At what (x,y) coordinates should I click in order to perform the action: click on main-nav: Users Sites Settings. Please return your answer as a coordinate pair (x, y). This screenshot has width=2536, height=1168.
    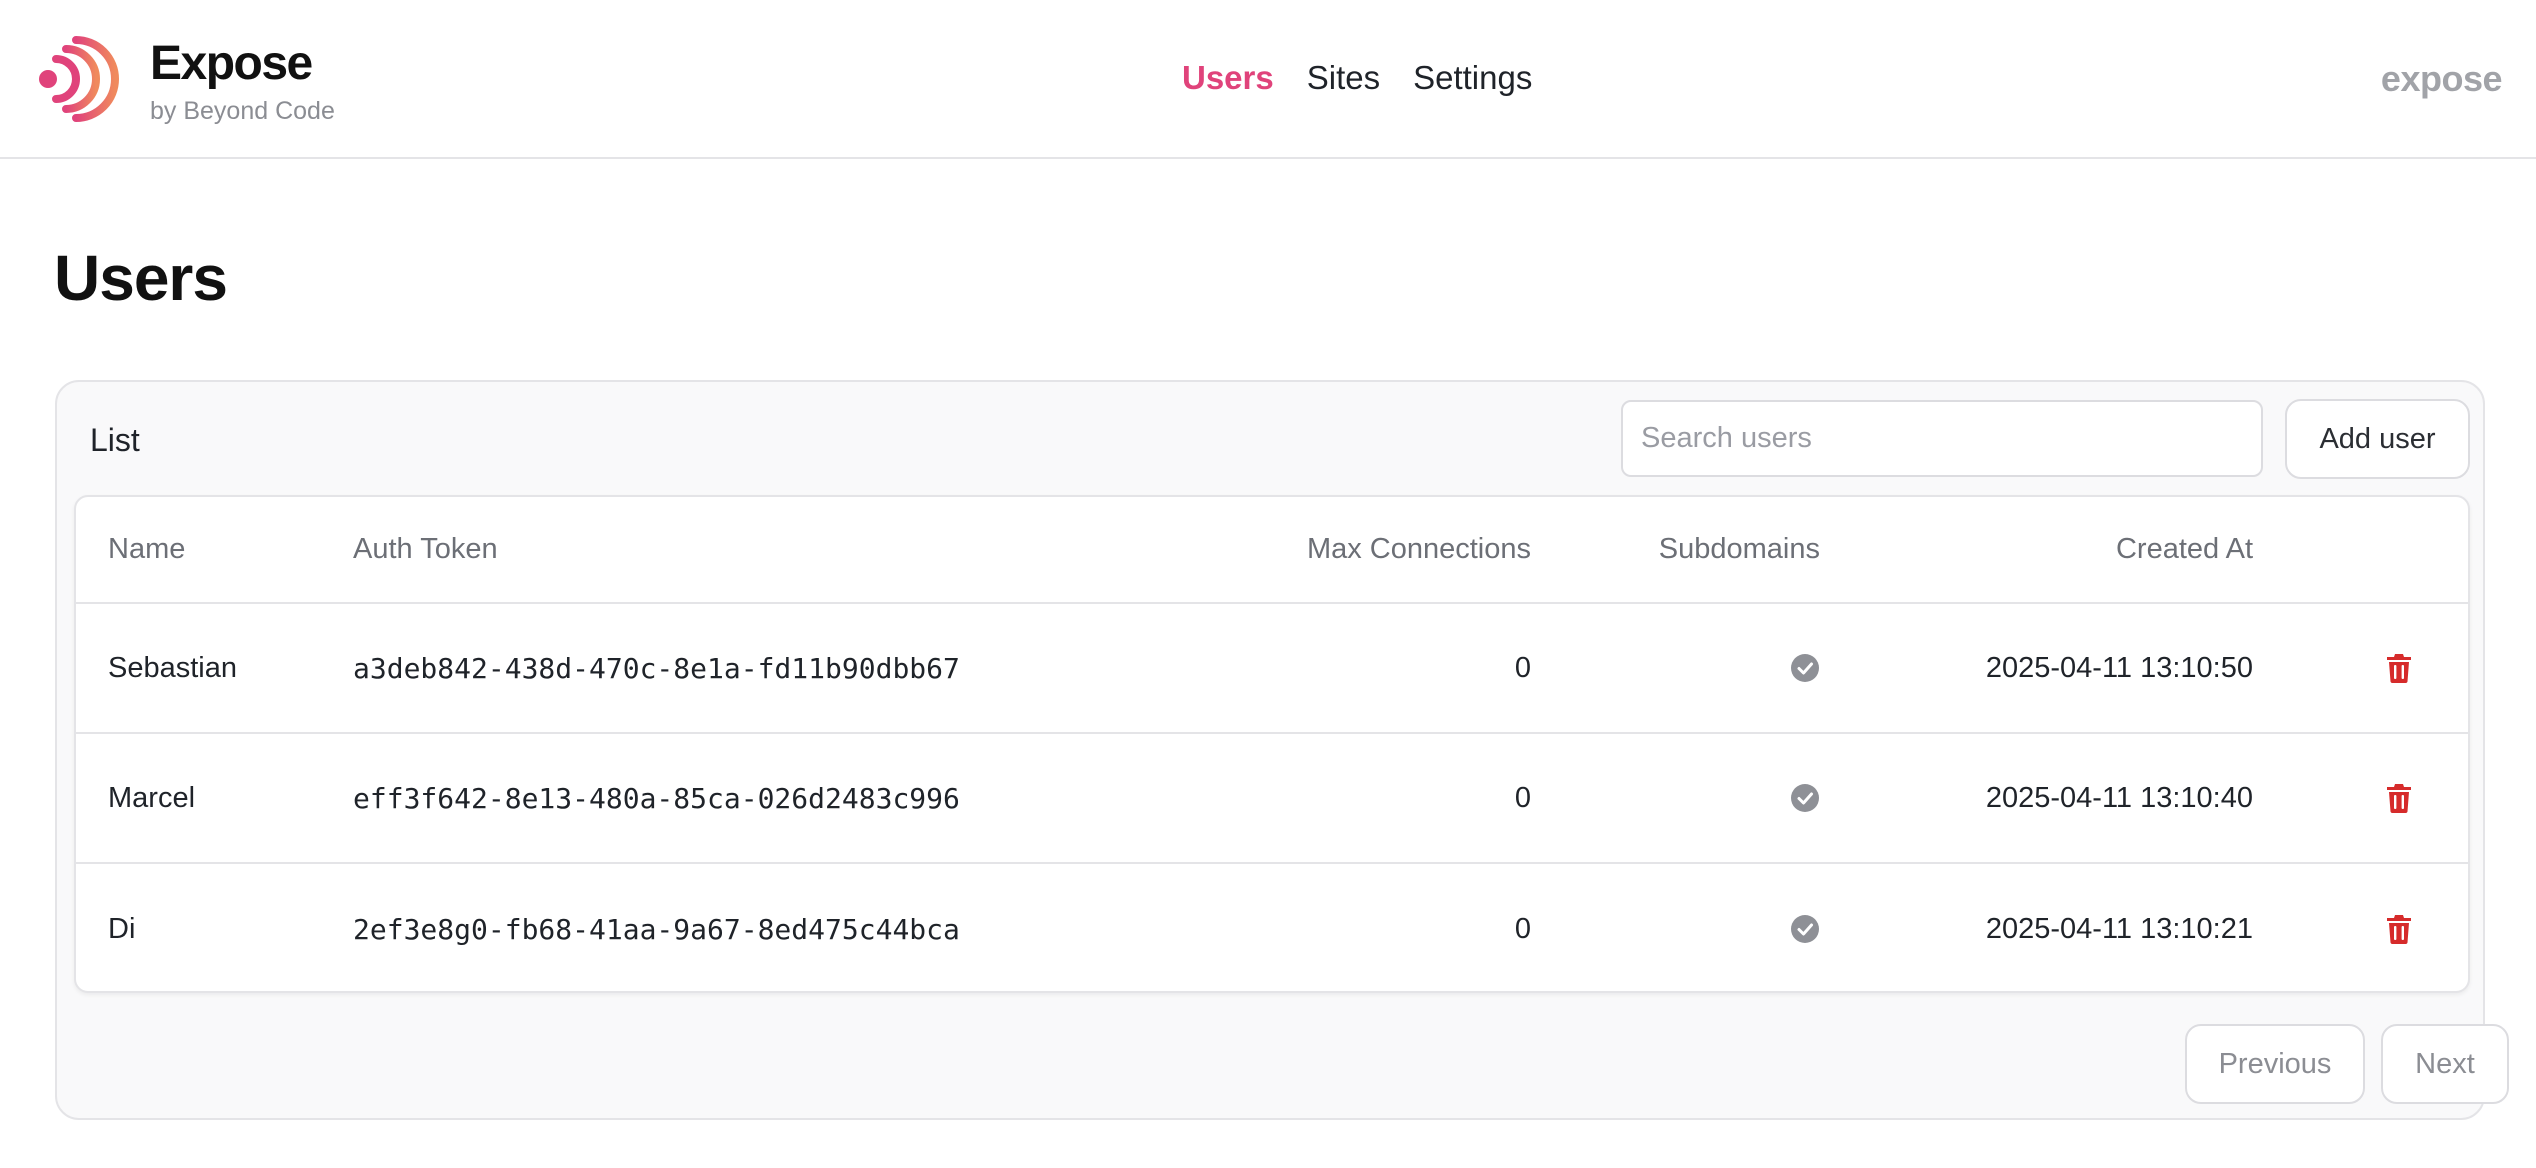
    Looking at the image, I should click on (1357, 78).